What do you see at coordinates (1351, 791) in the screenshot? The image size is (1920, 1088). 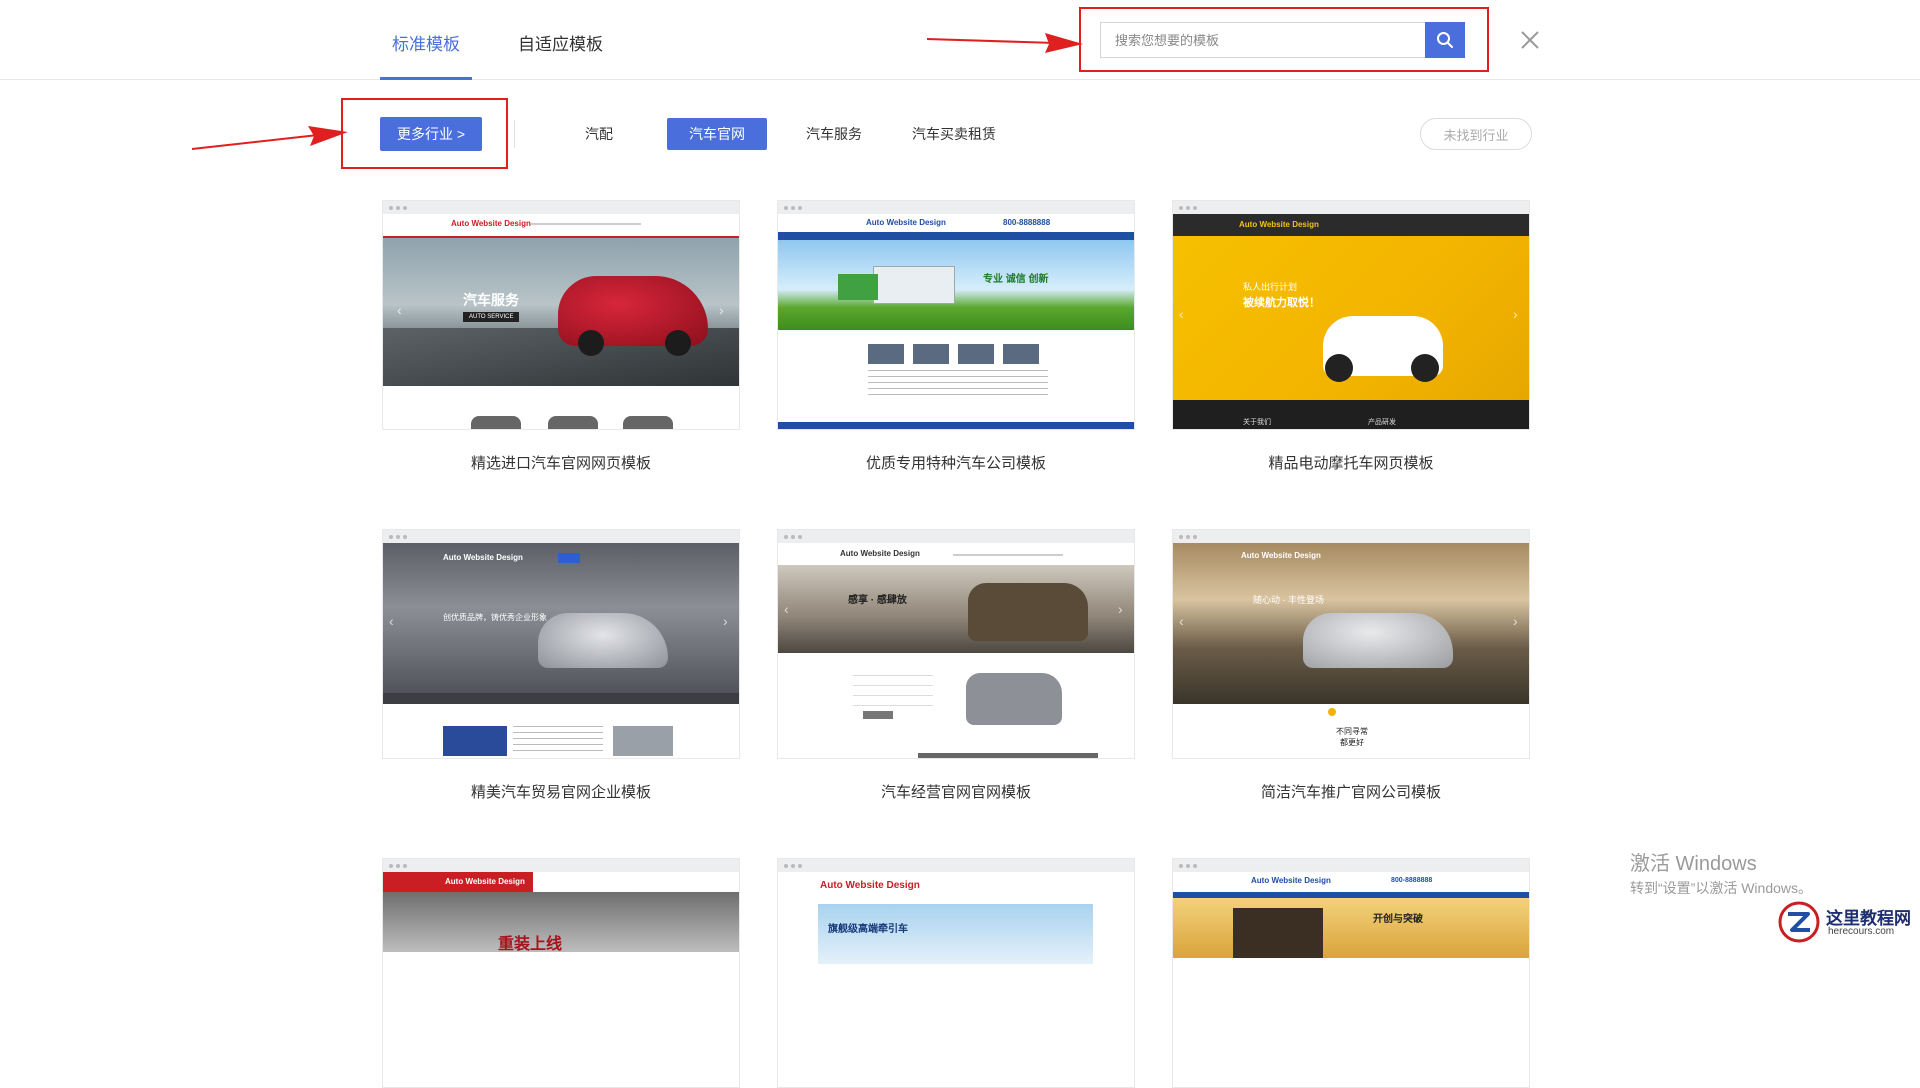 I see `template-title: 简洁汽车推广官网公司模板` at bounding box center [1351, 791].